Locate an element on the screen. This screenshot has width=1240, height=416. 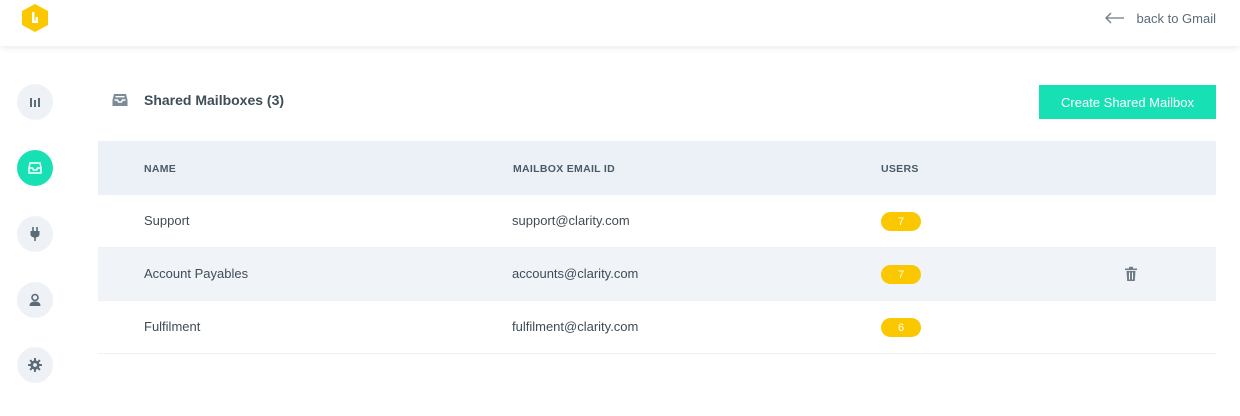
gear-icon is located at coordinates (35, 365).